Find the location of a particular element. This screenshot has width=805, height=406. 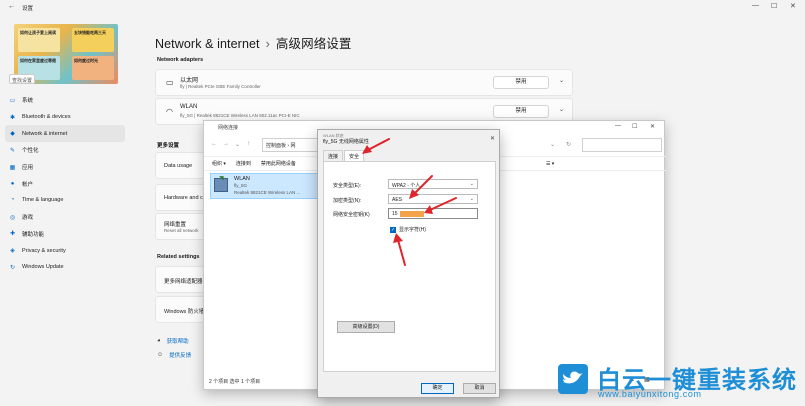

sidebar-item-label: Bluetooth & devices is located at coordinates (46, 117).